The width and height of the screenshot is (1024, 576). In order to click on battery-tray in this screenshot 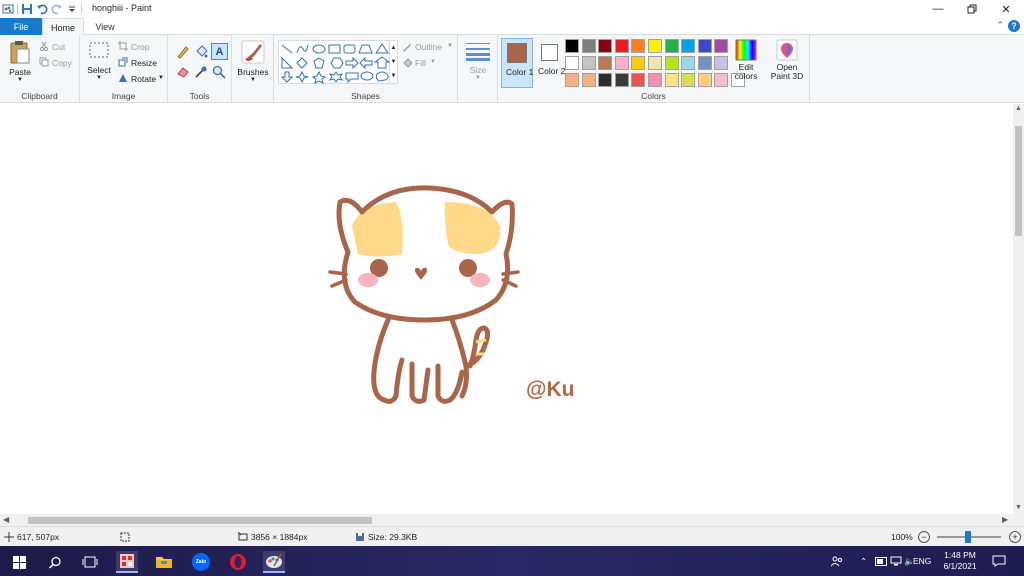, I will do `click(881, 561)`.